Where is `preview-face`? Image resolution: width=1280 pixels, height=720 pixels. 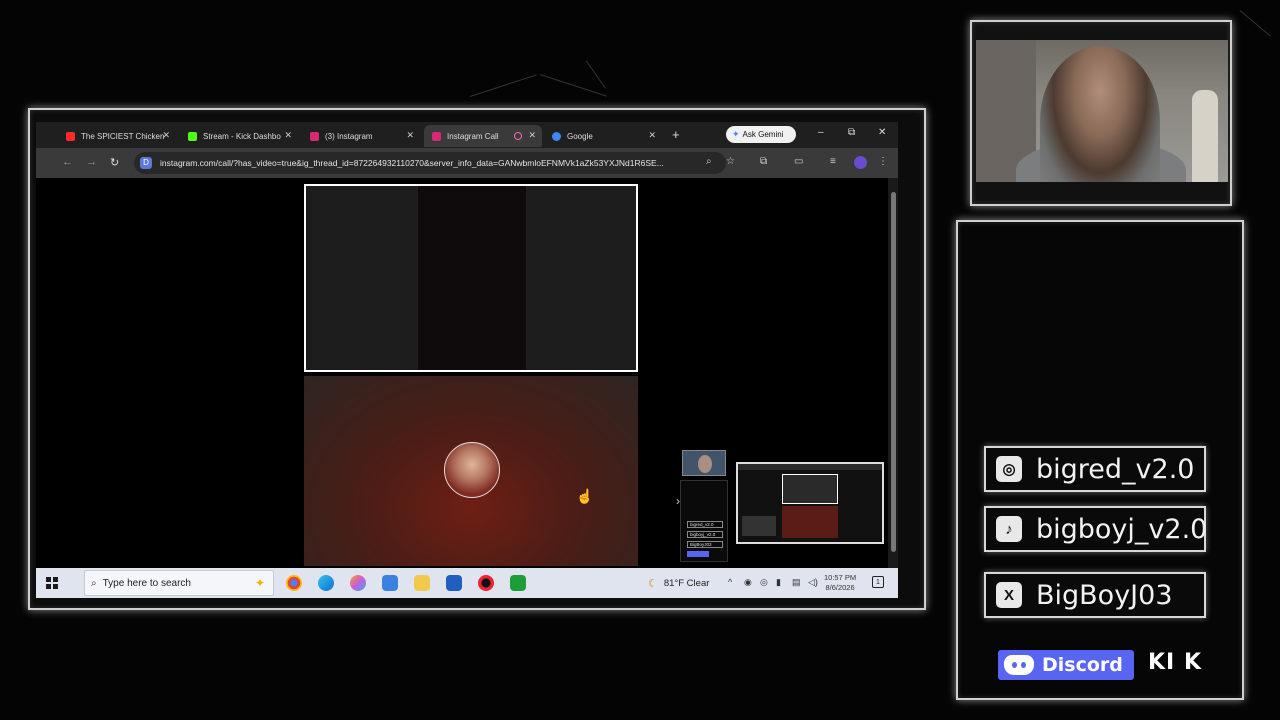 preview-face is located at coordinates (705, 464).